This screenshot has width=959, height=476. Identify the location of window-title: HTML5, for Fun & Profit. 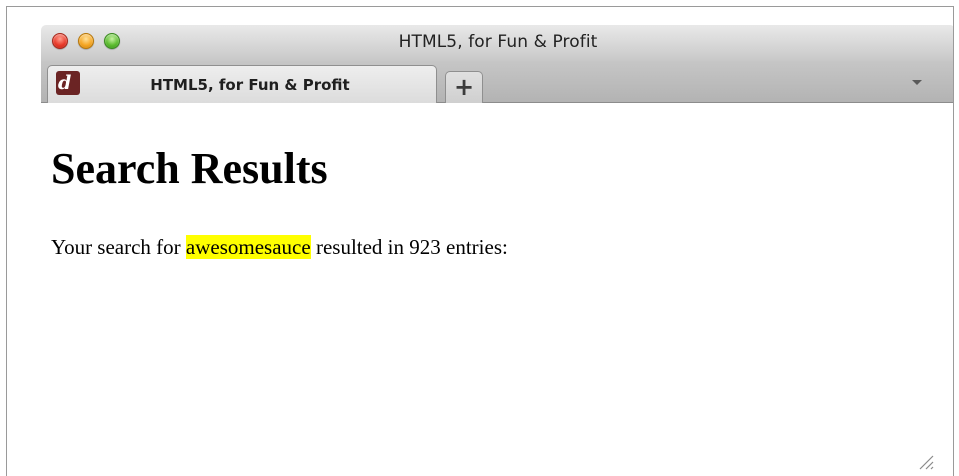
(498, 42).